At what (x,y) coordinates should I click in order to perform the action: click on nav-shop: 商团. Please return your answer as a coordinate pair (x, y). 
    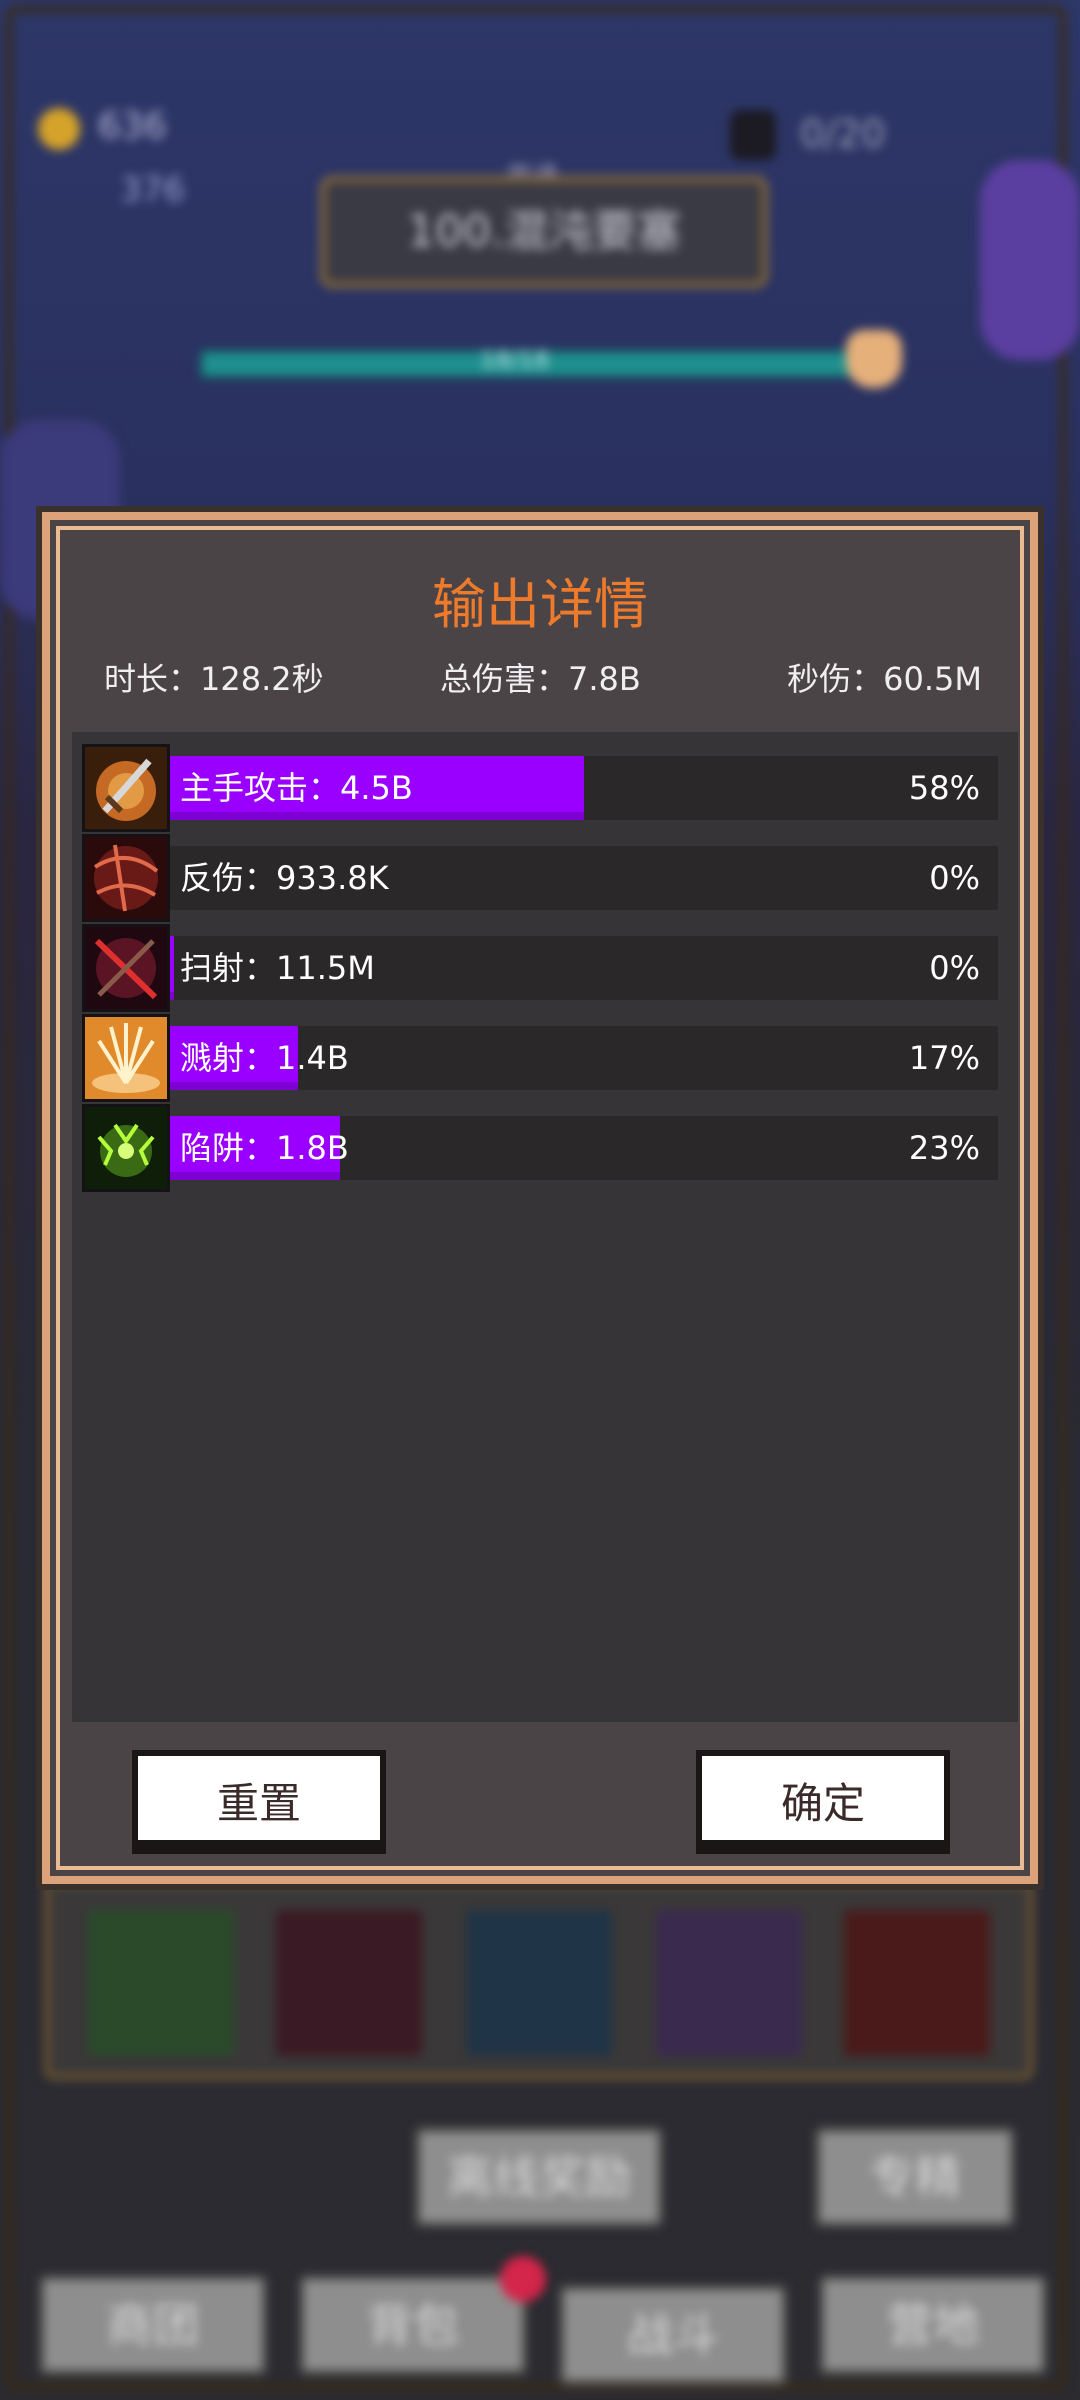
    Looking at the image, I should click on (153, 2325).